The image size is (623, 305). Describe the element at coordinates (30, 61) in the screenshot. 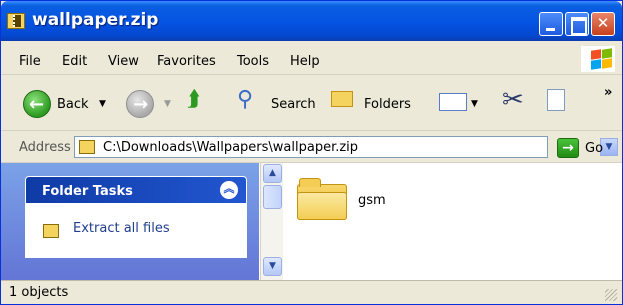

I see `menu-file: File` at that location.